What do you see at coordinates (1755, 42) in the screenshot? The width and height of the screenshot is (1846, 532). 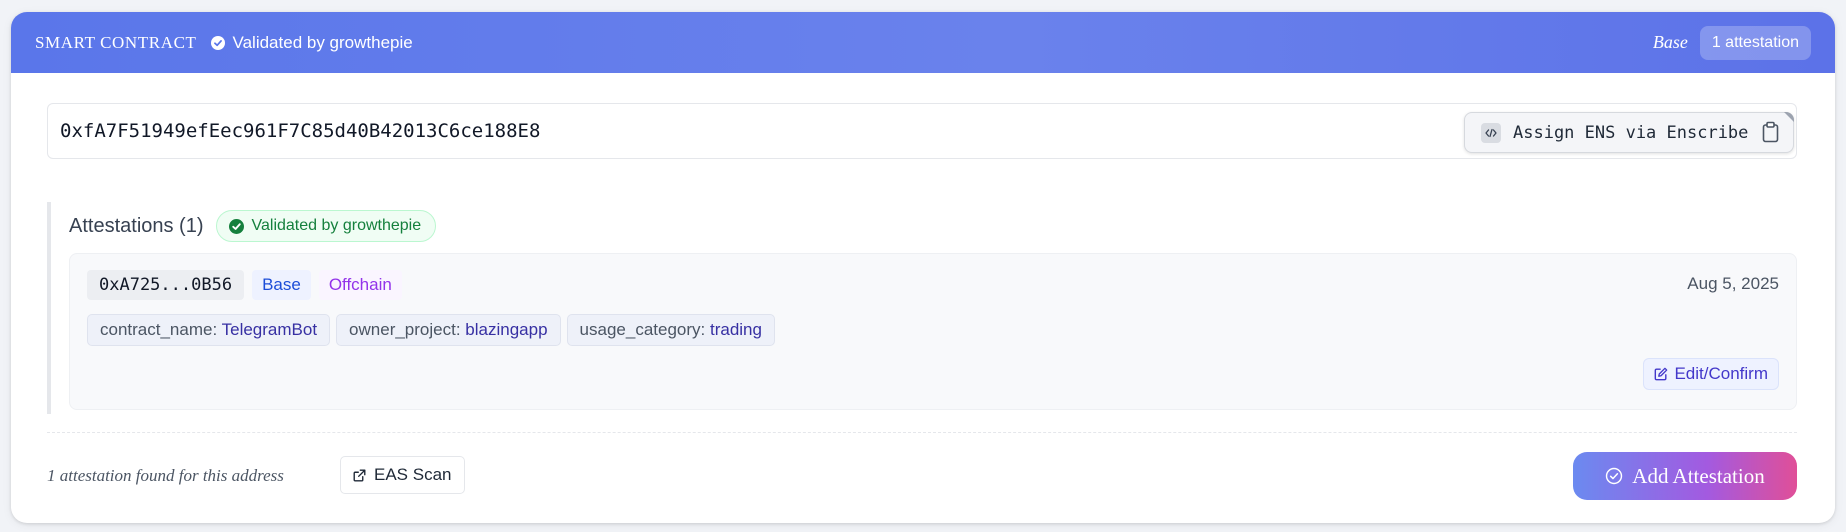 I see `attestation-count-badge: 1 attestation` at bounding box center [1755, 42].